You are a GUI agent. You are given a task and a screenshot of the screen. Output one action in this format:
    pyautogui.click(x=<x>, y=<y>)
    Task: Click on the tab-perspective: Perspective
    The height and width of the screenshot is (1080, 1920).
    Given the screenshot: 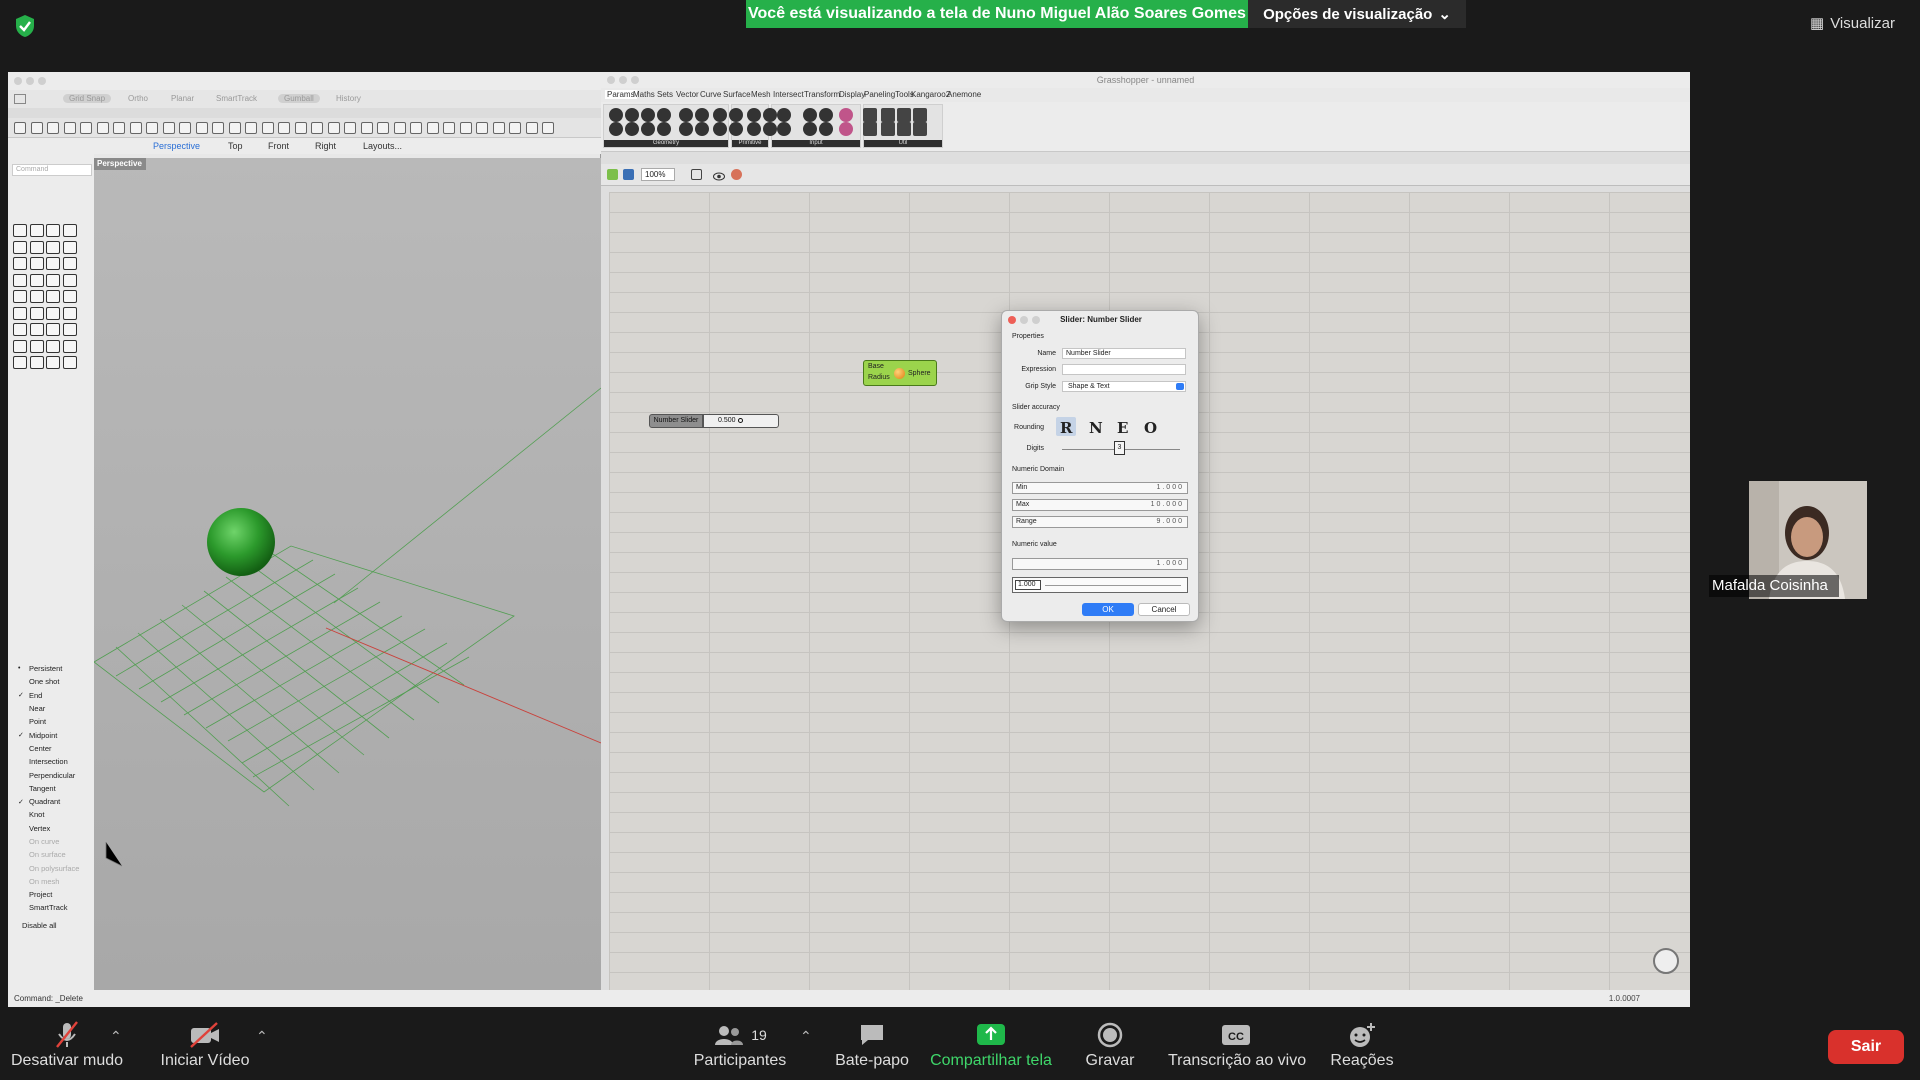 What is the action you would take?
    pyautogui.click(x=176, y=146)
    